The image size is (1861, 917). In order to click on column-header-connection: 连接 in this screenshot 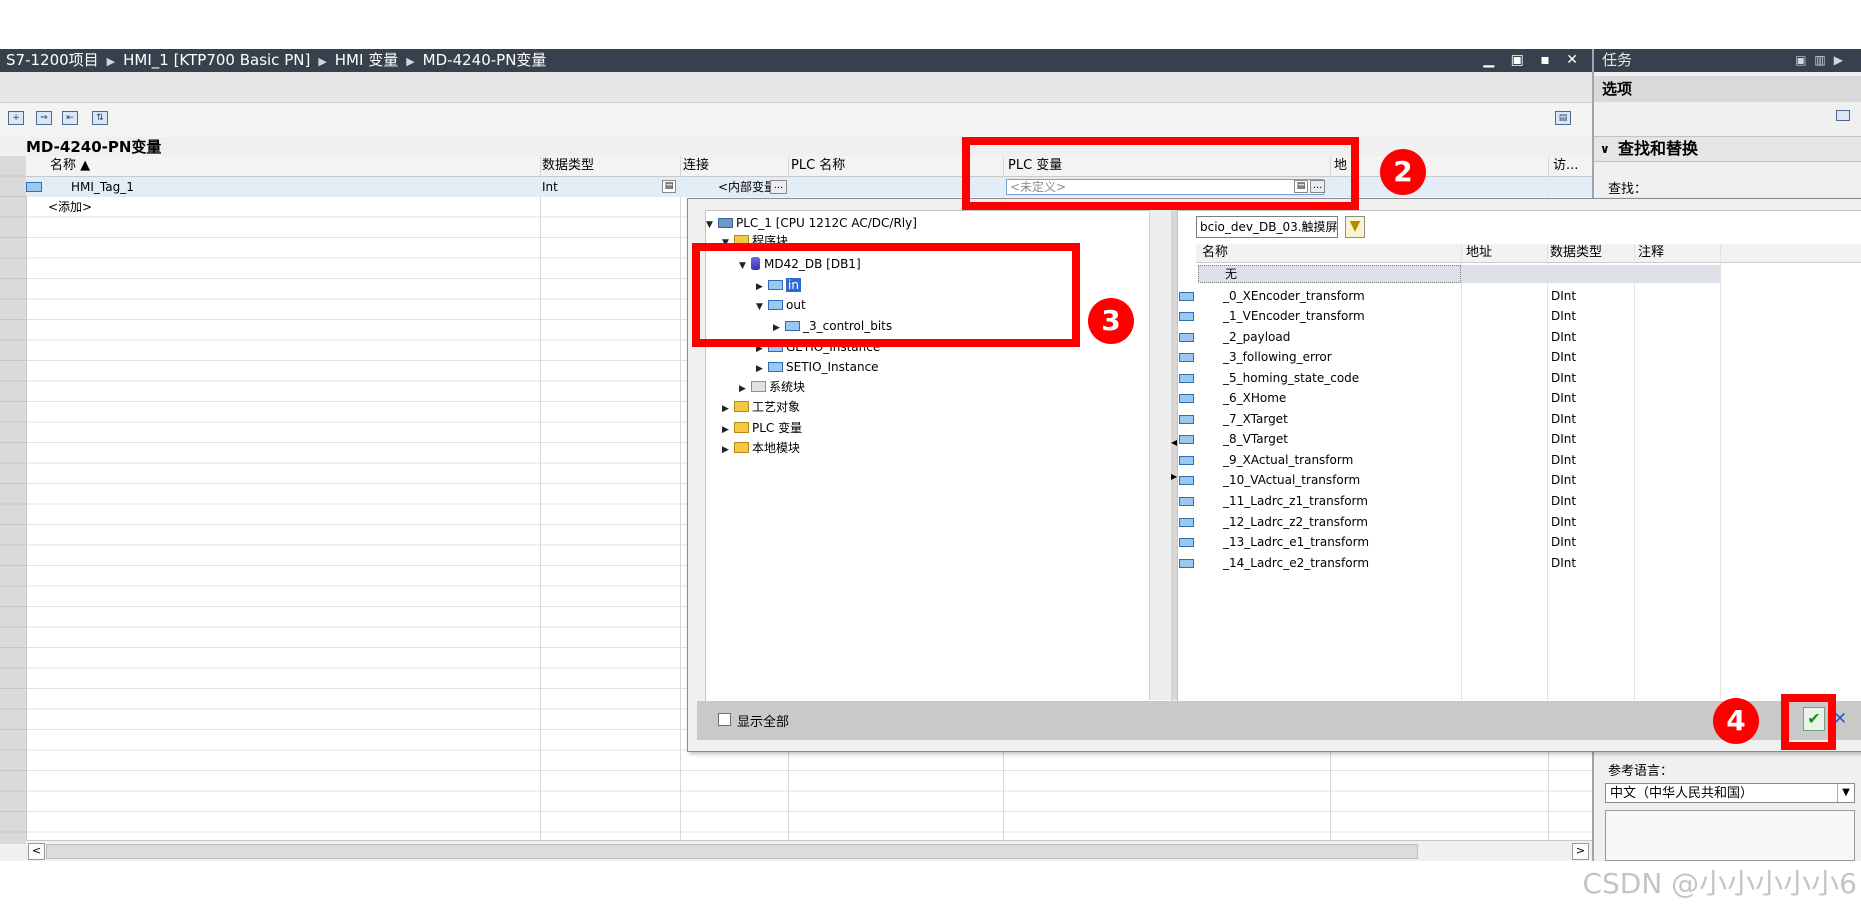, I will do `click(696, 166)`.